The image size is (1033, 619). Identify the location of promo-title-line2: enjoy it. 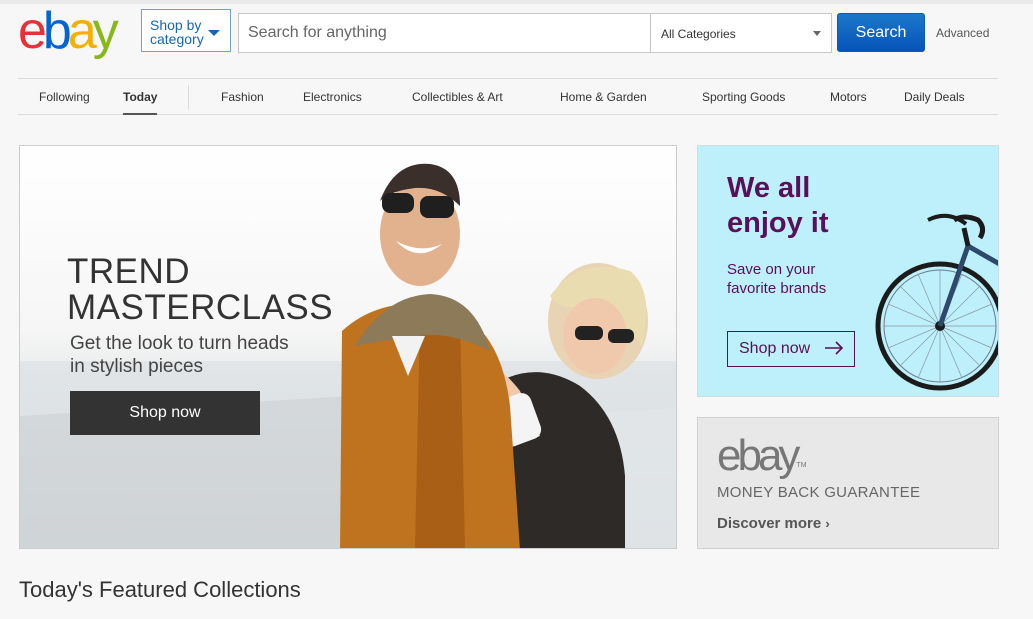
(778, 223).